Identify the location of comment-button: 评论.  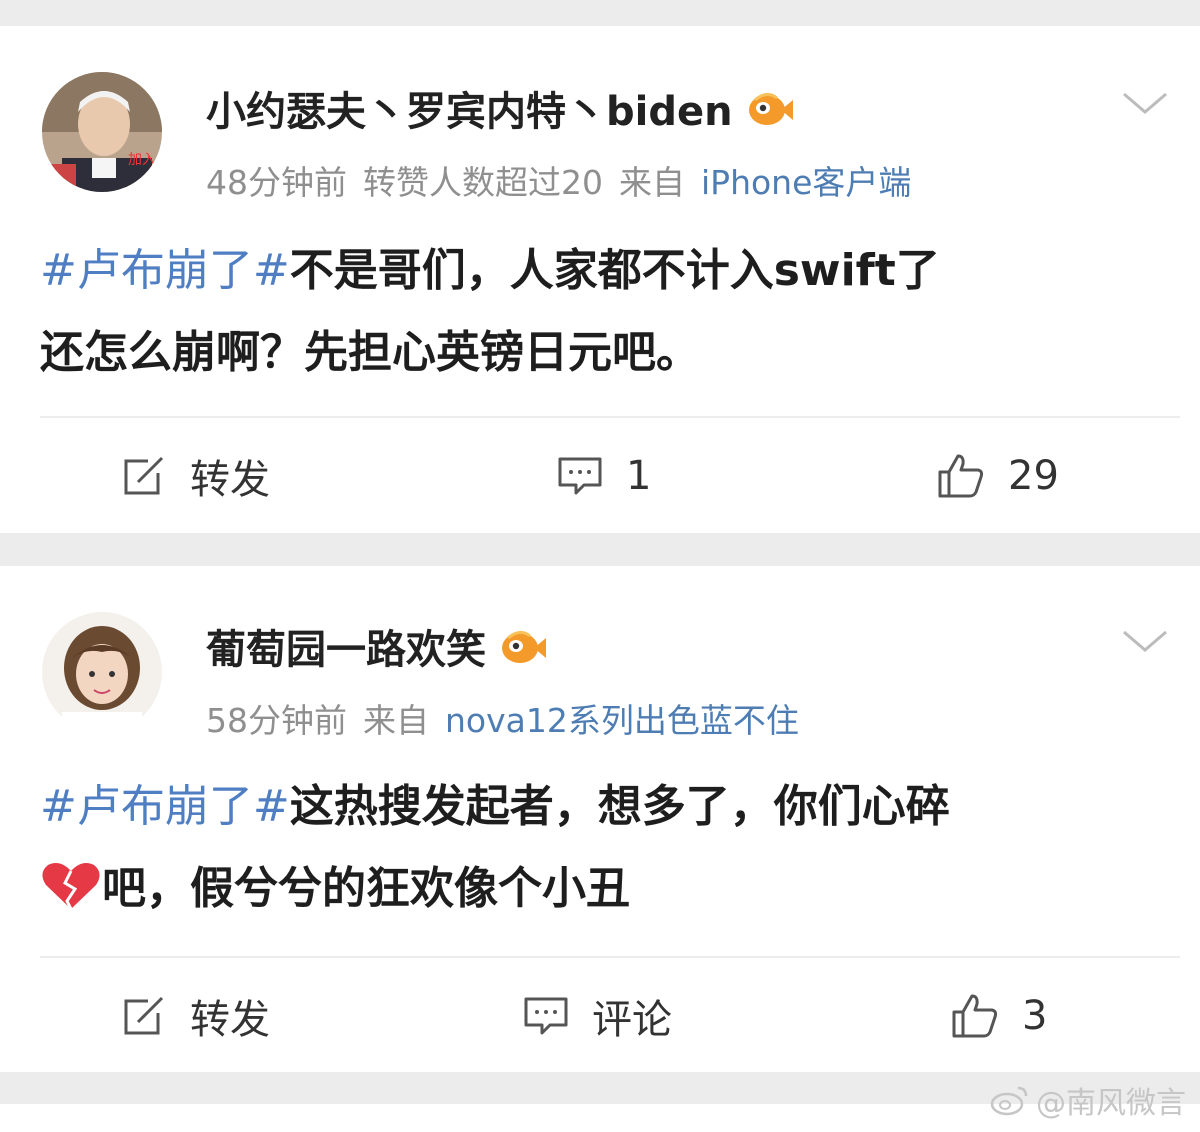
(597, 1016).